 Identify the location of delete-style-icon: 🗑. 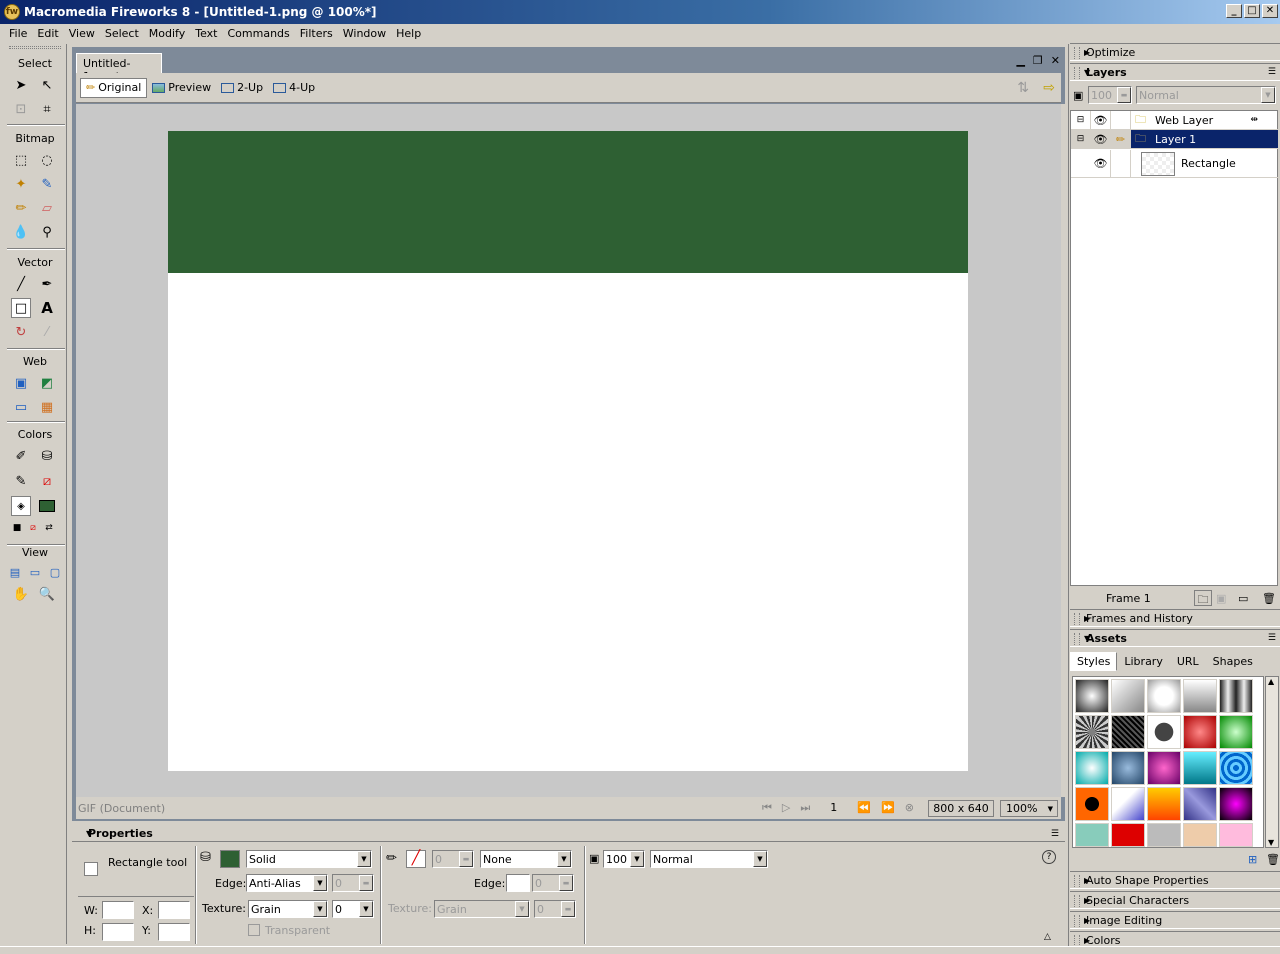
(1273, 859).